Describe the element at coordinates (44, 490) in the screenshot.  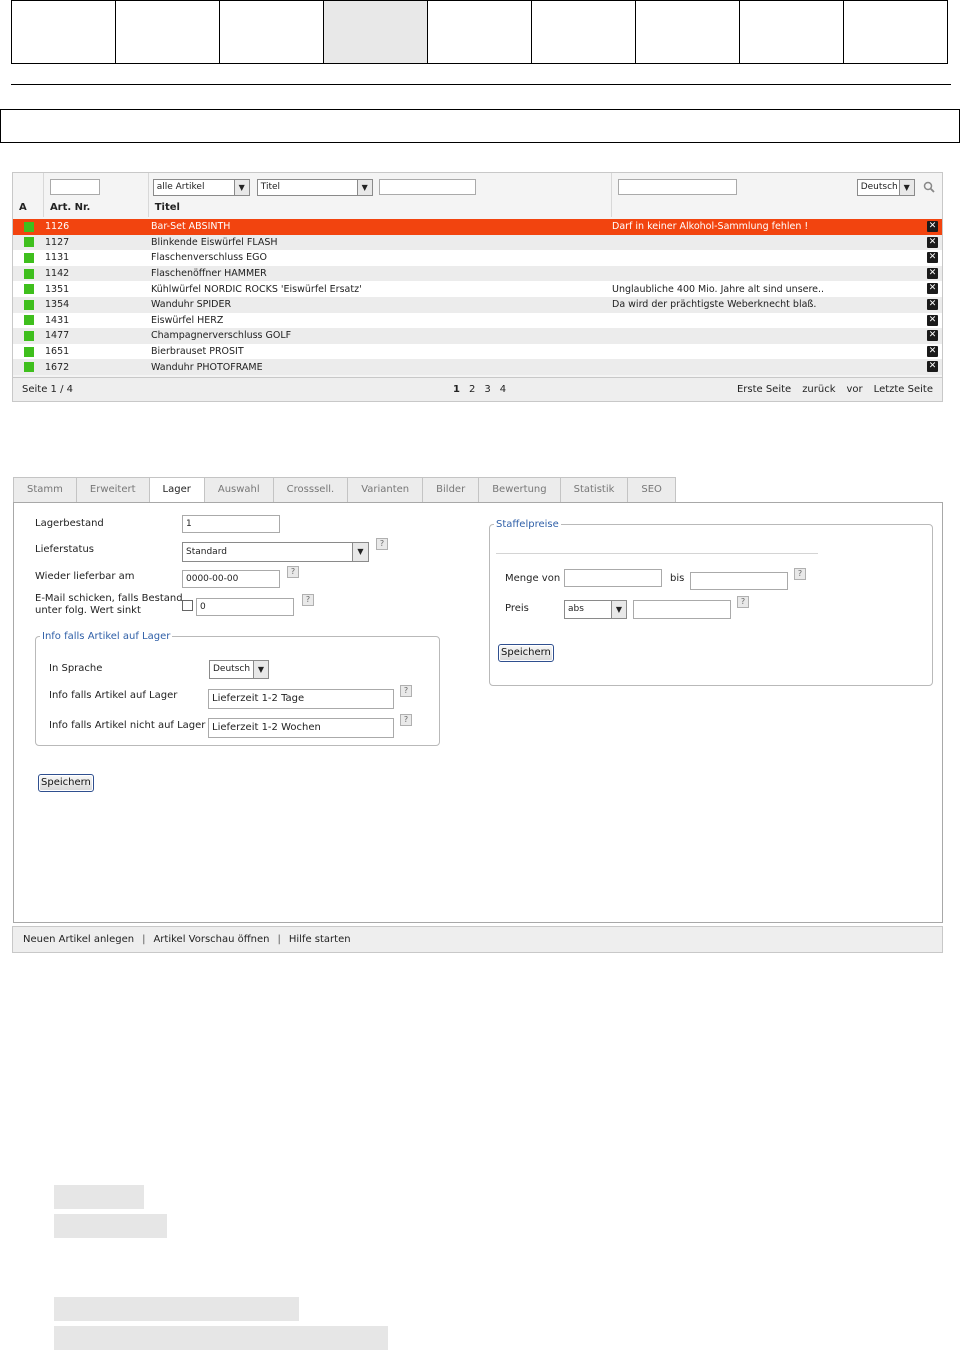
I see `tab-stamm: Stamm` at that location.